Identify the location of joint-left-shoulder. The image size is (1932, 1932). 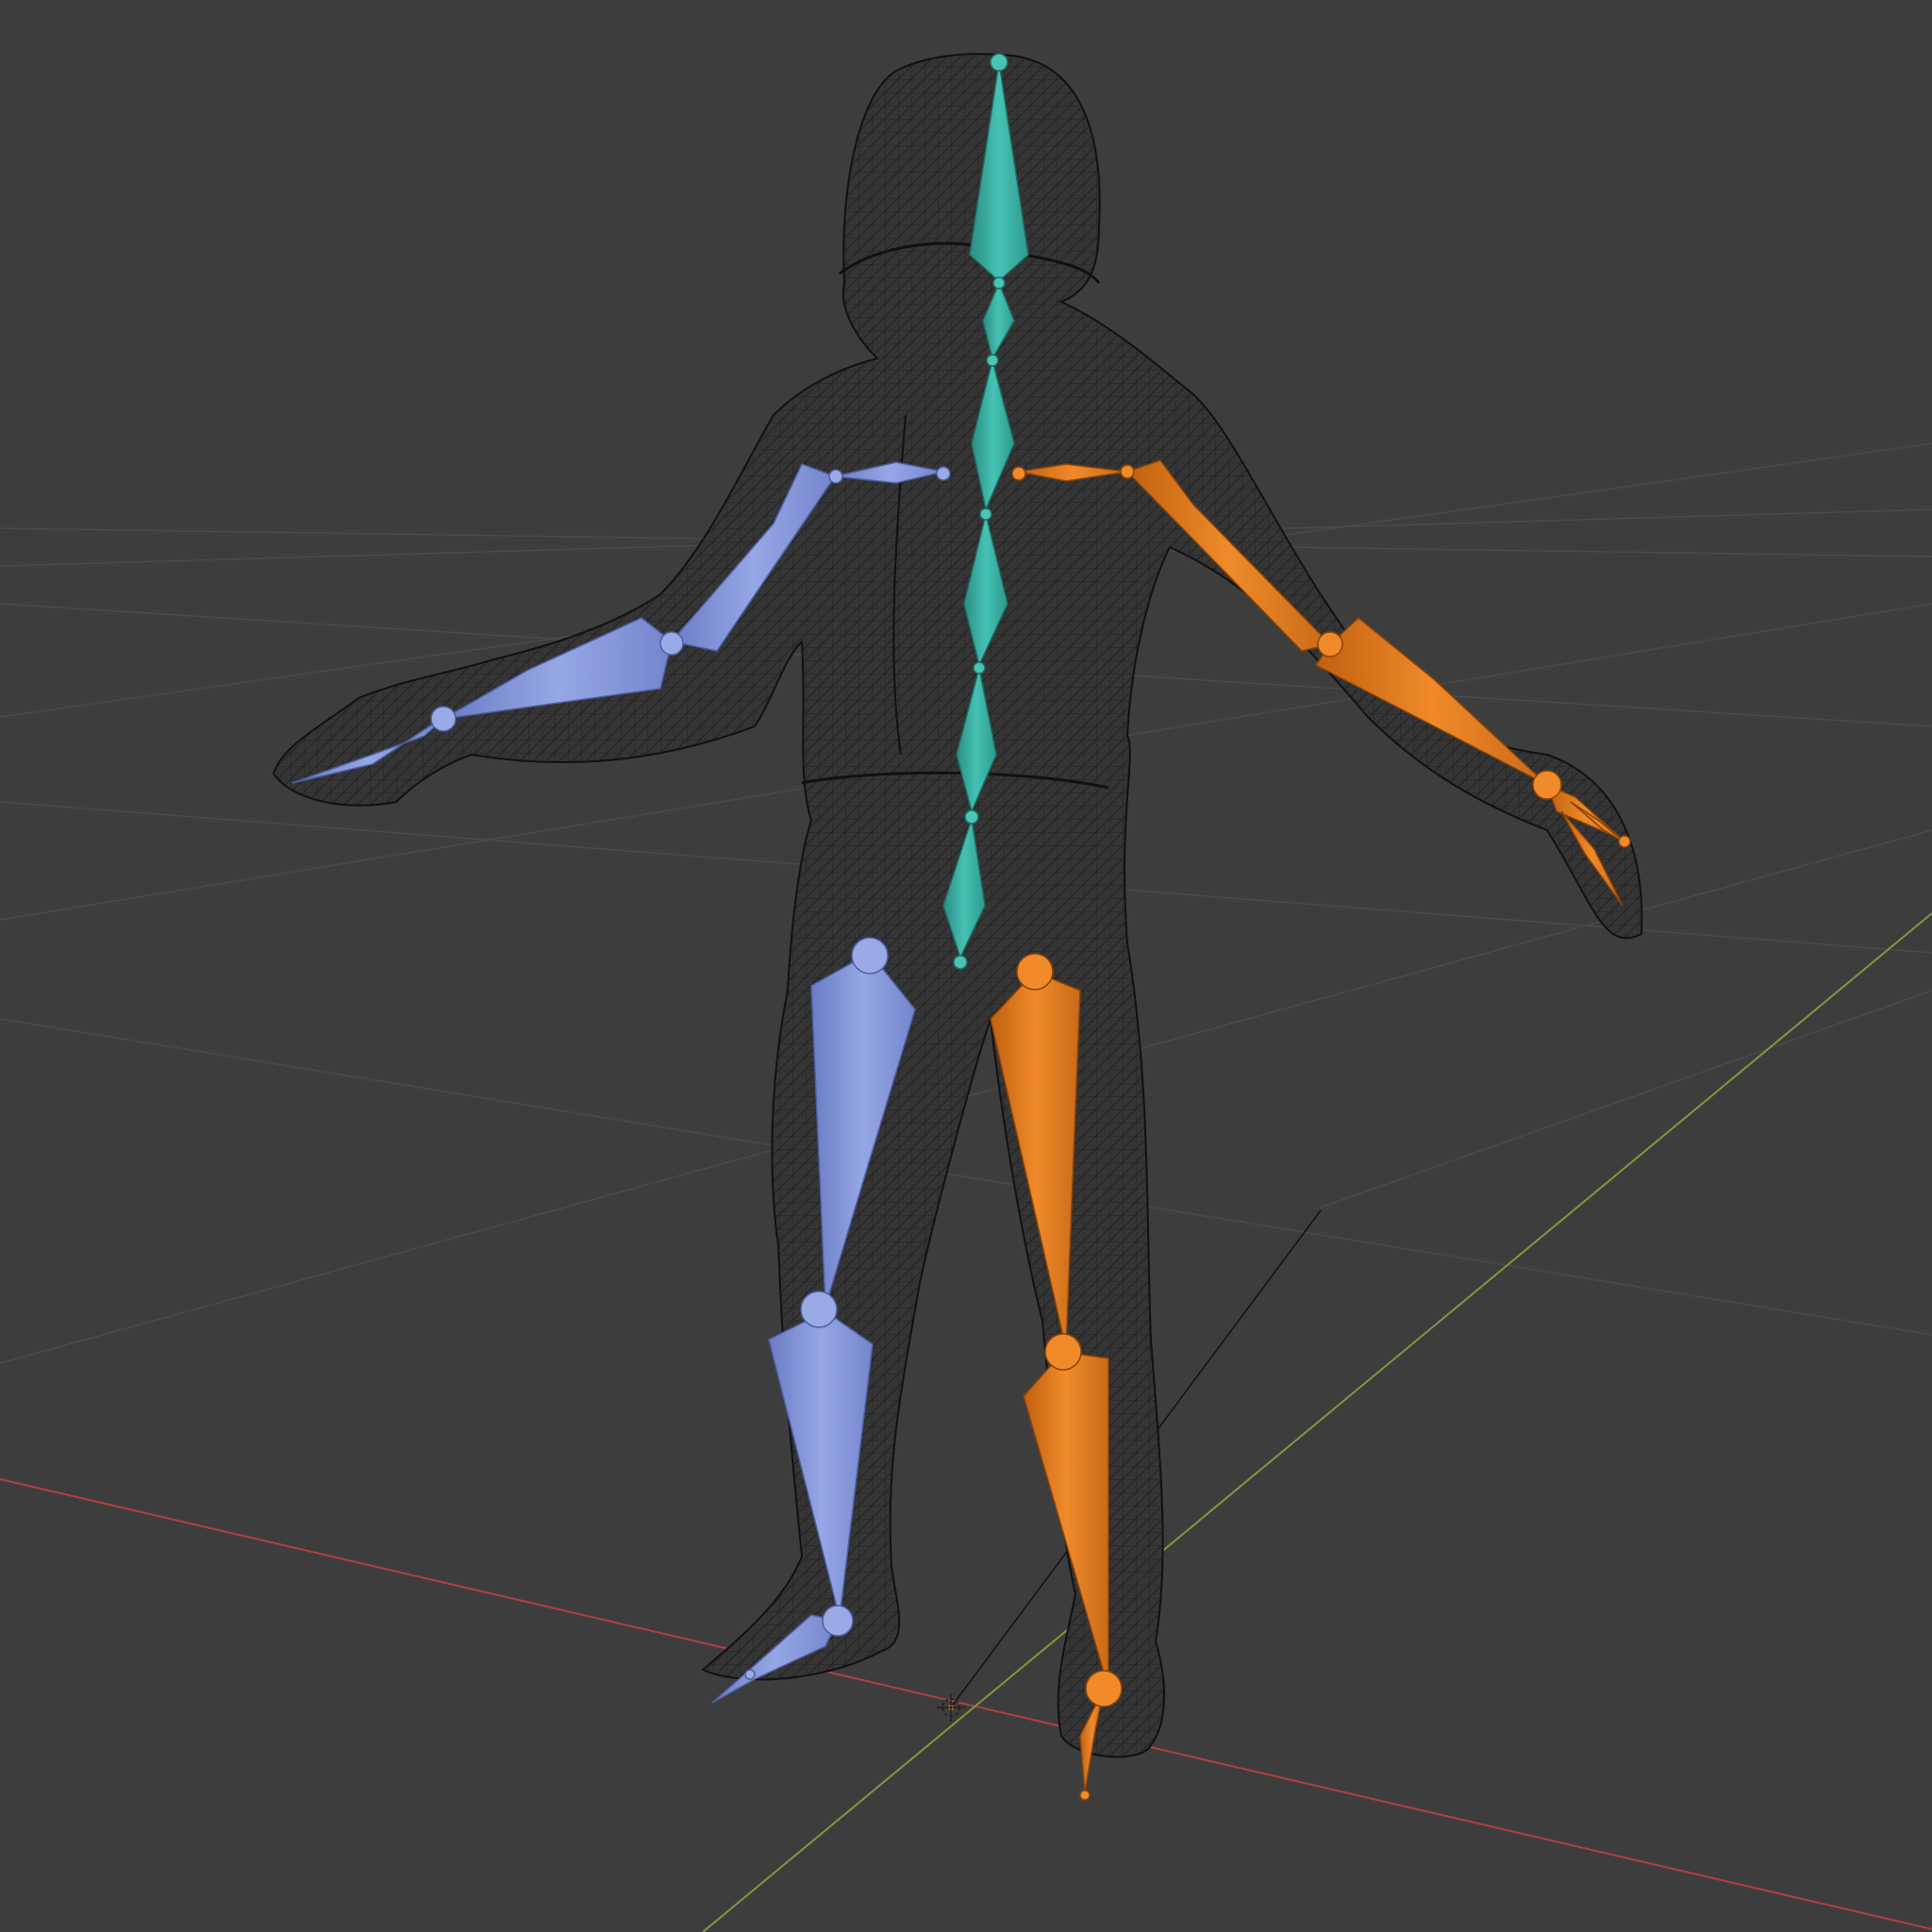
(835, 477).